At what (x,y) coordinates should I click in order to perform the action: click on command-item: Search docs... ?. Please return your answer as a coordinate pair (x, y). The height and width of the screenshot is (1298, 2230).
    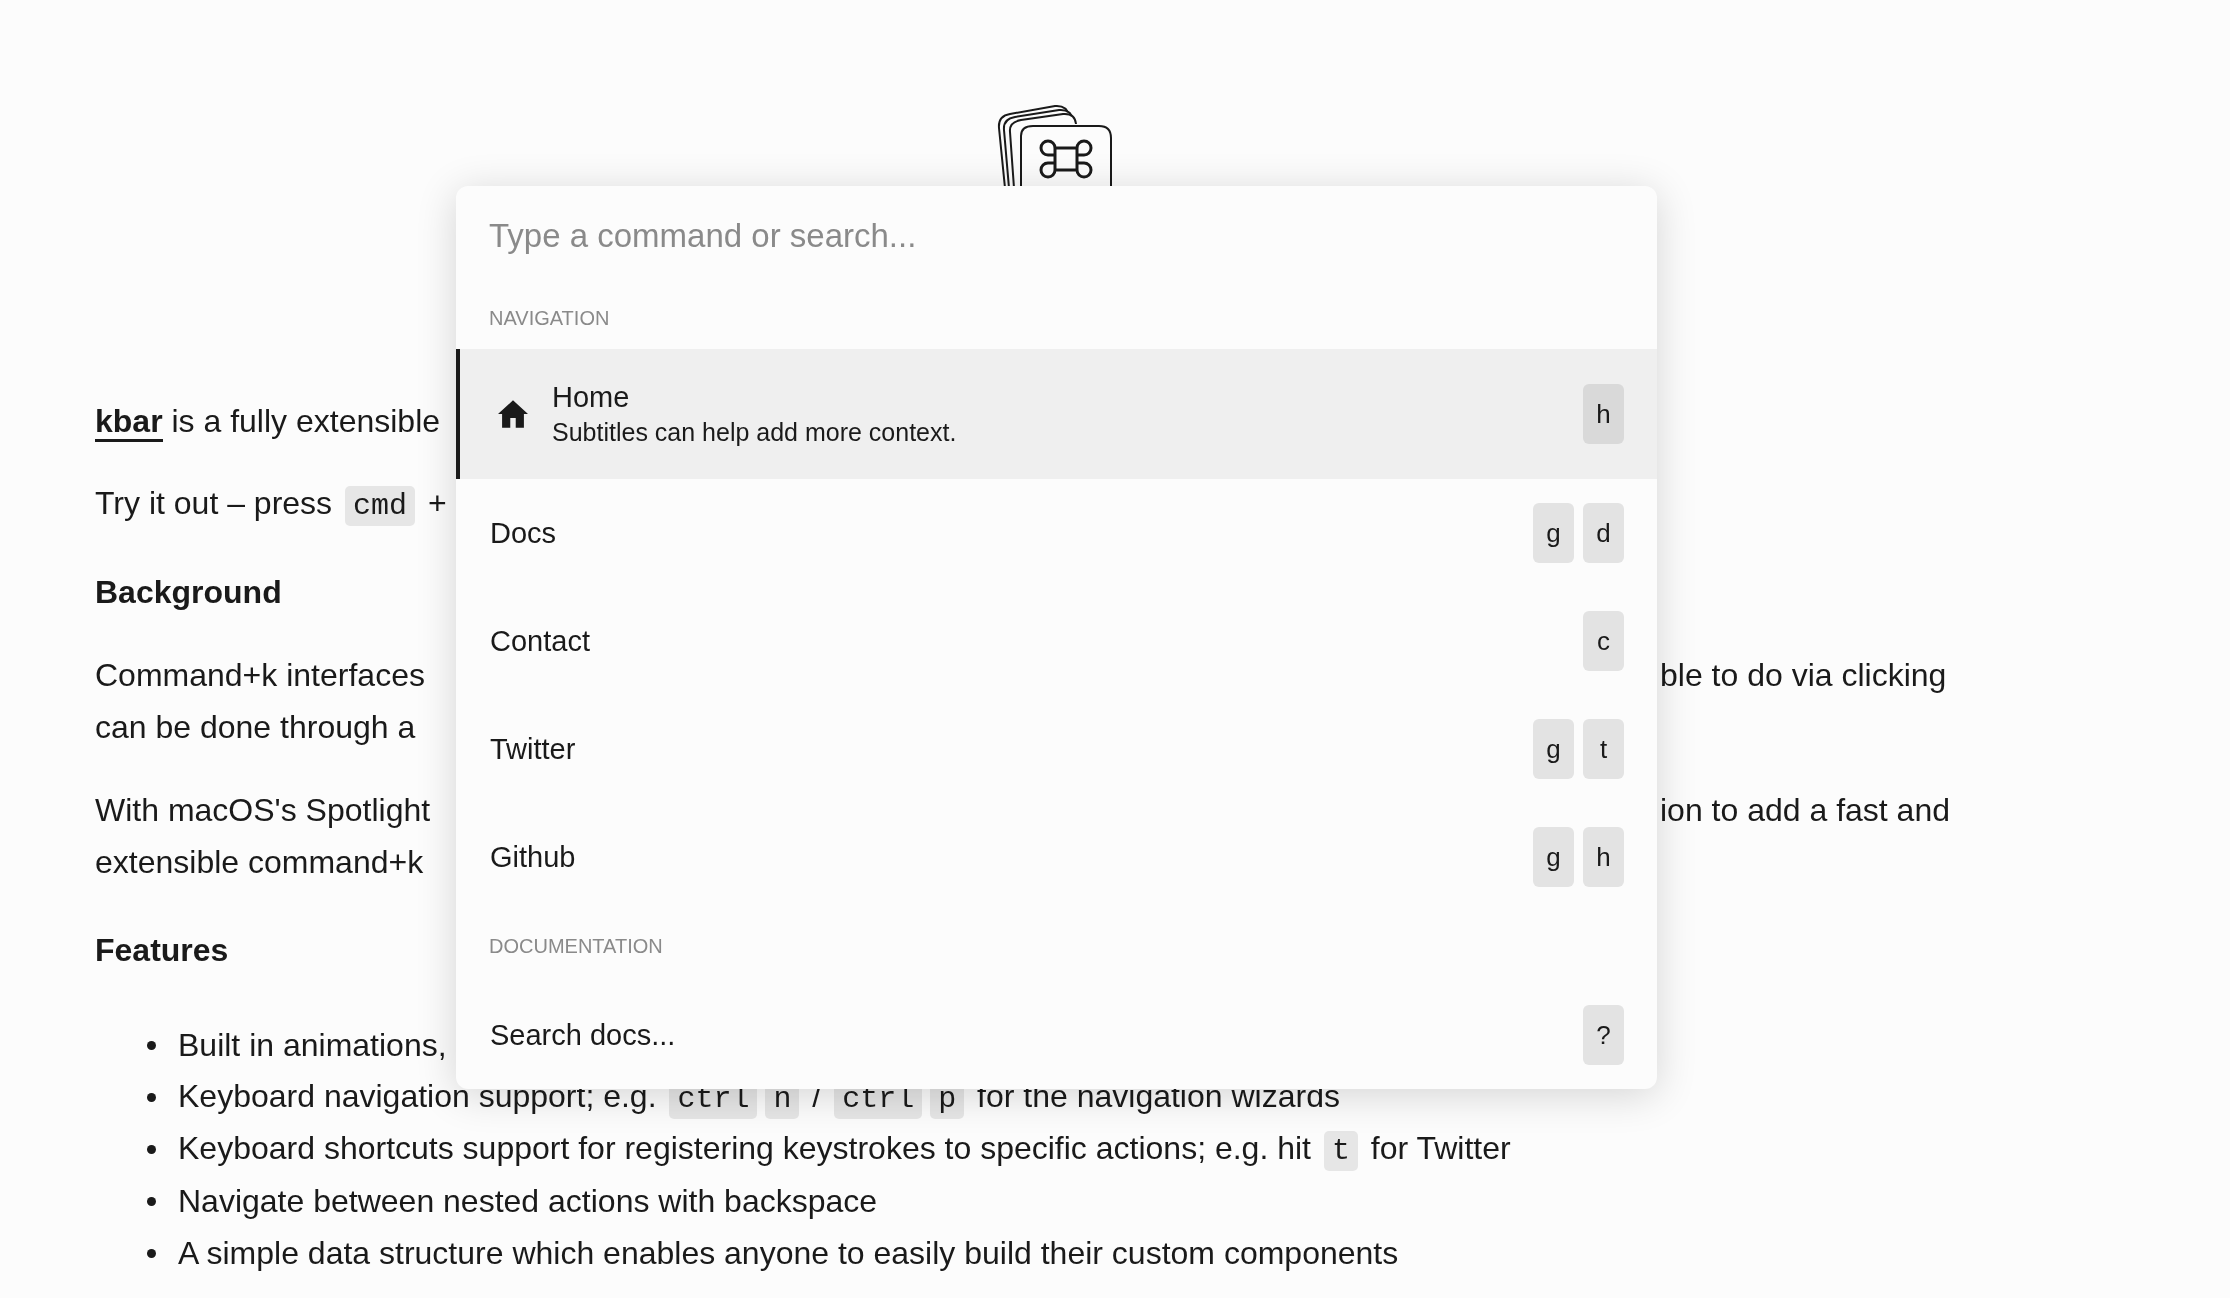
    Looking at the image, I should click on (1056, 1035).